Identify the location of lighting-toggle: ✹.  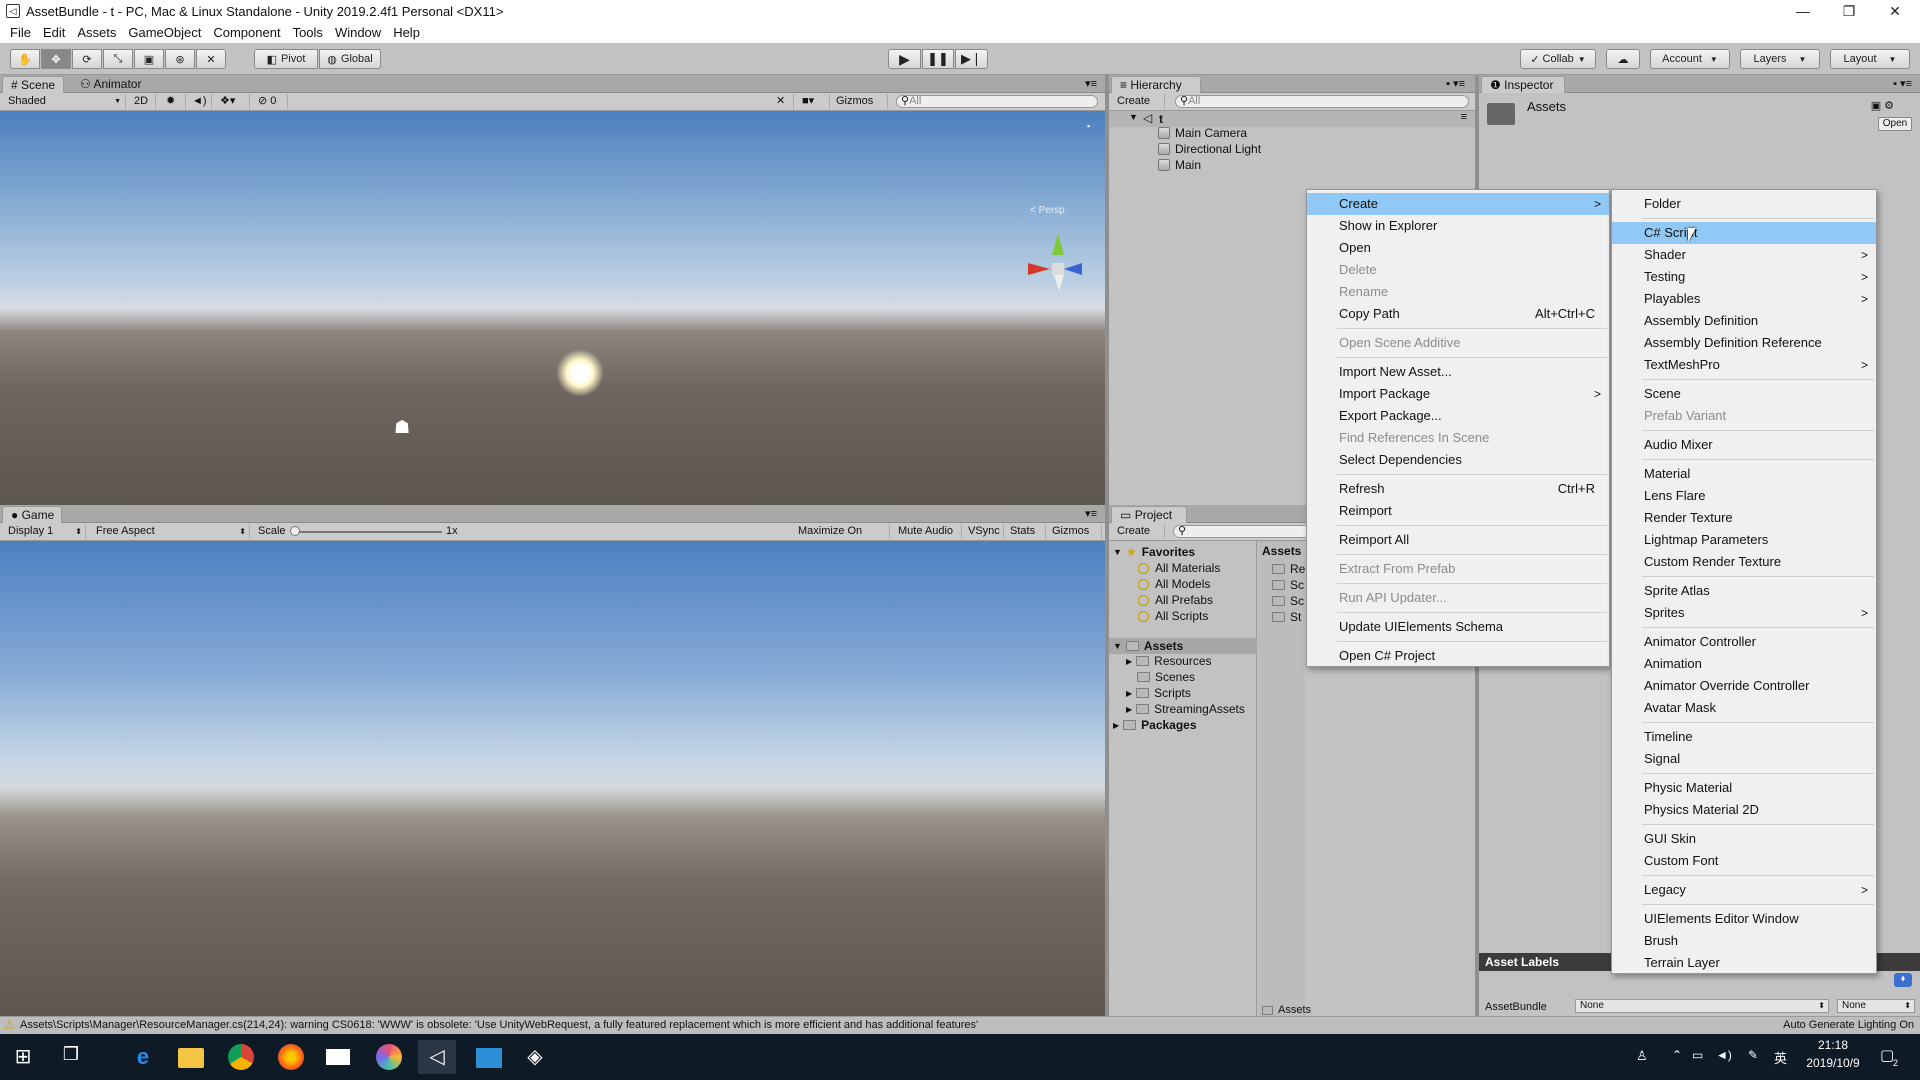
(174, 101).